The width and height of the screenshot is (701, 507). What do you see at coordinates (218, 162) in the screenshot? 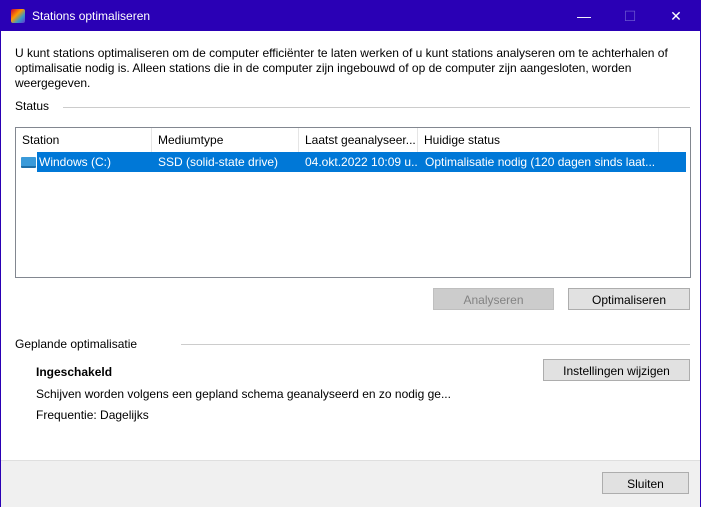
I see `drive-media-type: SSD (solid-state drive)` at bounding box center [218, 162].